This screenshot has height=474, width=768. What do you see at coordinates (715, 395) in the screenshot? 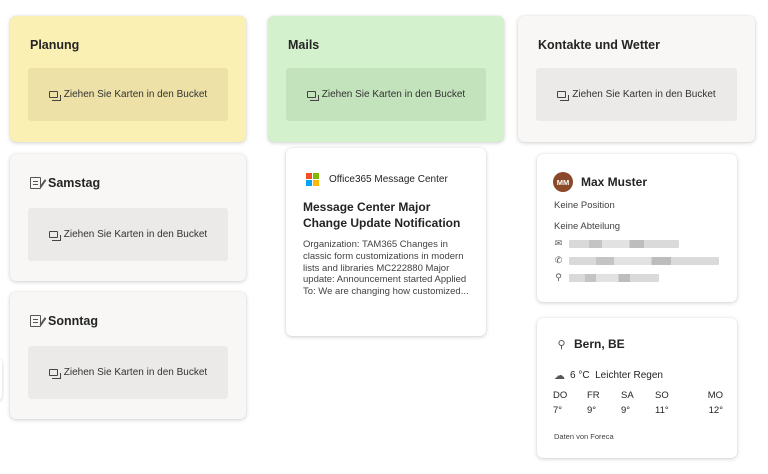
I see `forecast-day: MO` at bounding box center [715, 395].